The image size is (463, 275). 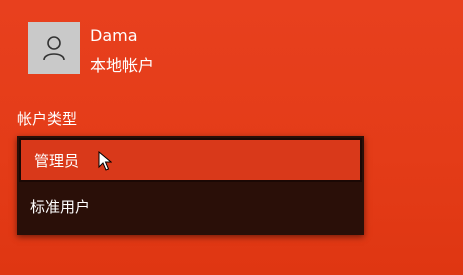 I want to click on user-name: Dama, so click(x=114, y=35).